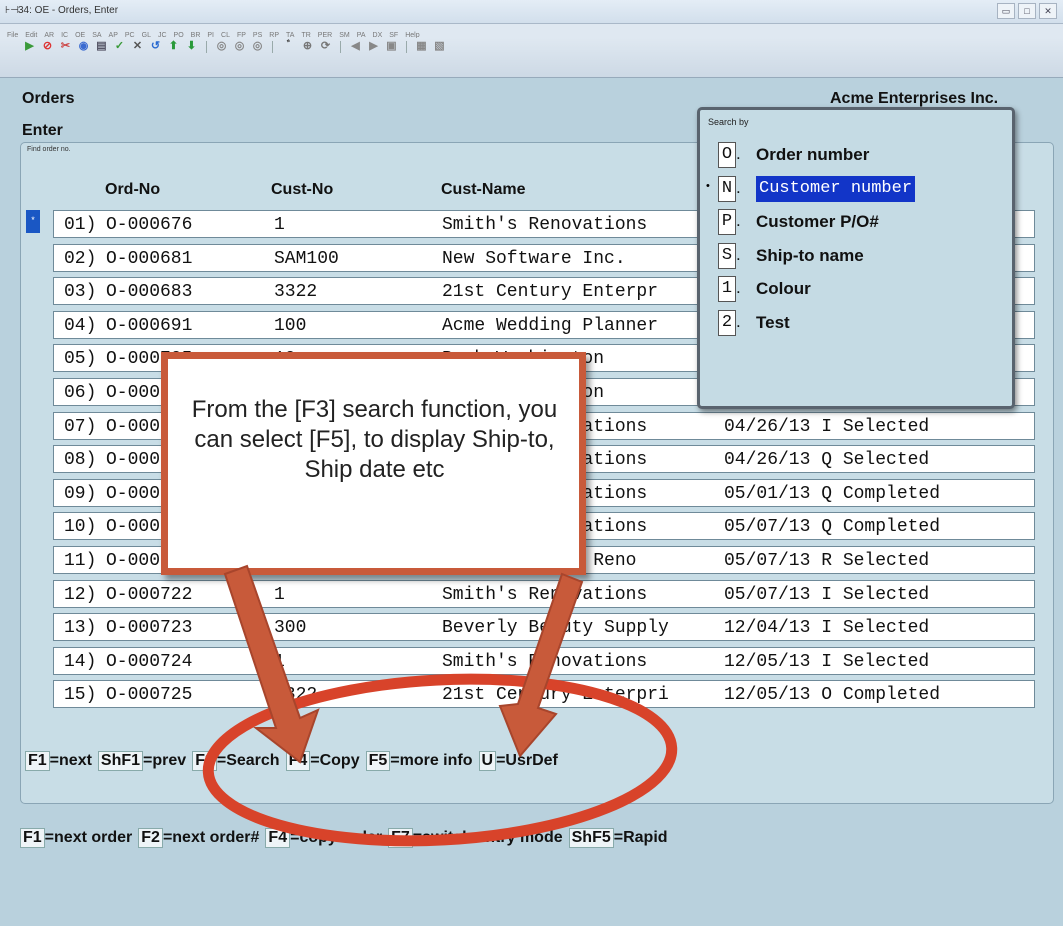 Image resolution: width=1063 pixels, height=926 pixels. What do you see at coordinates (325, 46) in the screenshot?
I see `refresh-icon: ⟳` at bounding box center [325, 46].